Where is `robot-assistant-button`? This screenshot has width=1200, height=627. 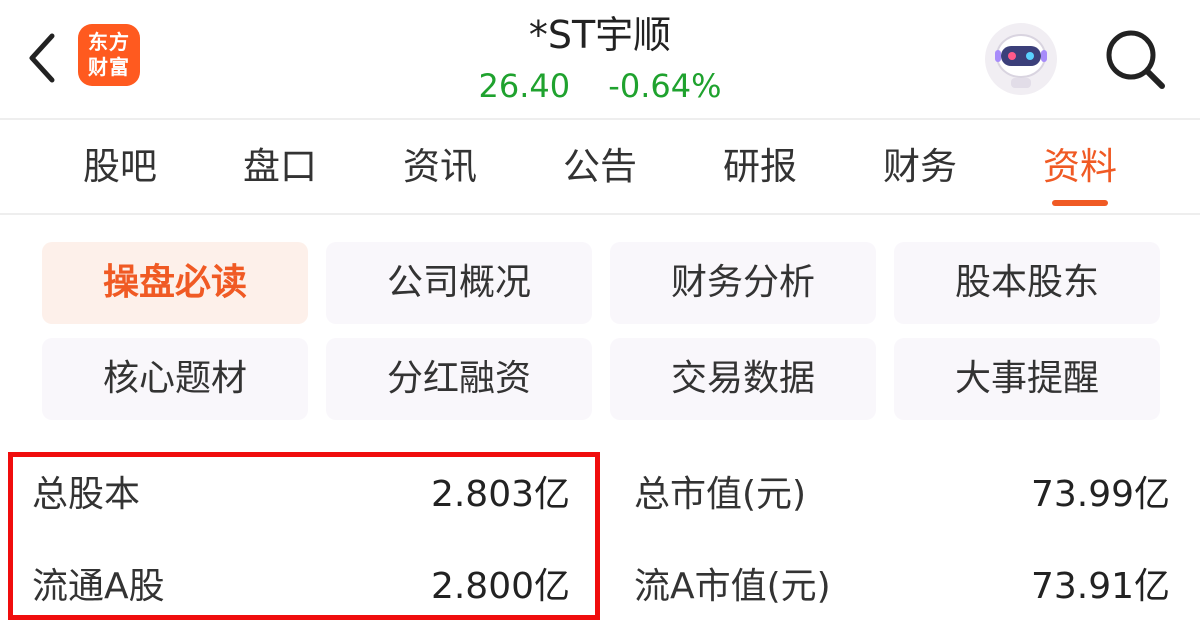 robot-assistant-button is located at coordinates (1021, 59).